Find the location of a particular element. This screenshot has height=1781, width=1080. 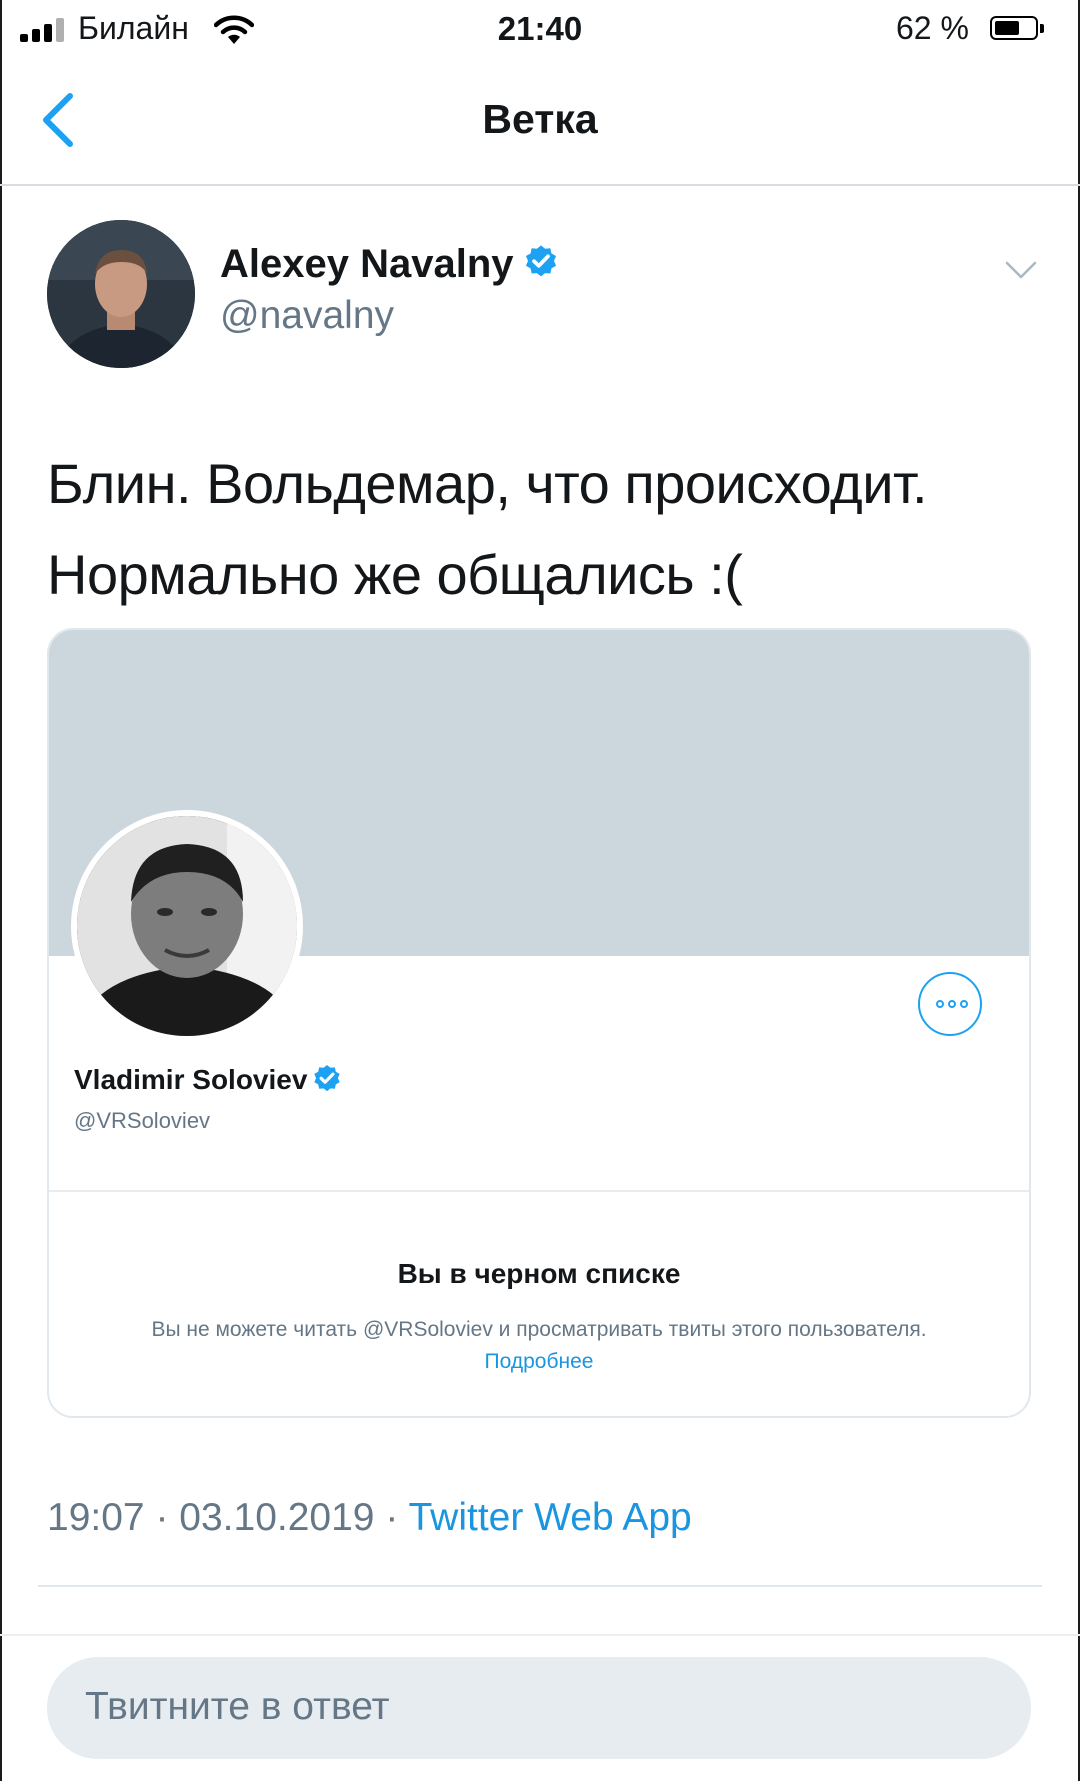

reply-placeholder: Твитните в ответ is located at coordinates (237, 1706).